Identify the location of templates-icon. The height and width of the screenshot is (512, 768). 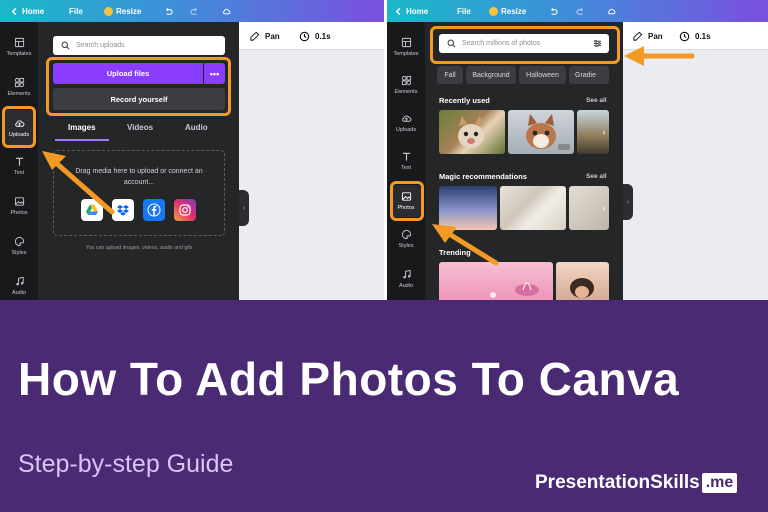
(19, 42).